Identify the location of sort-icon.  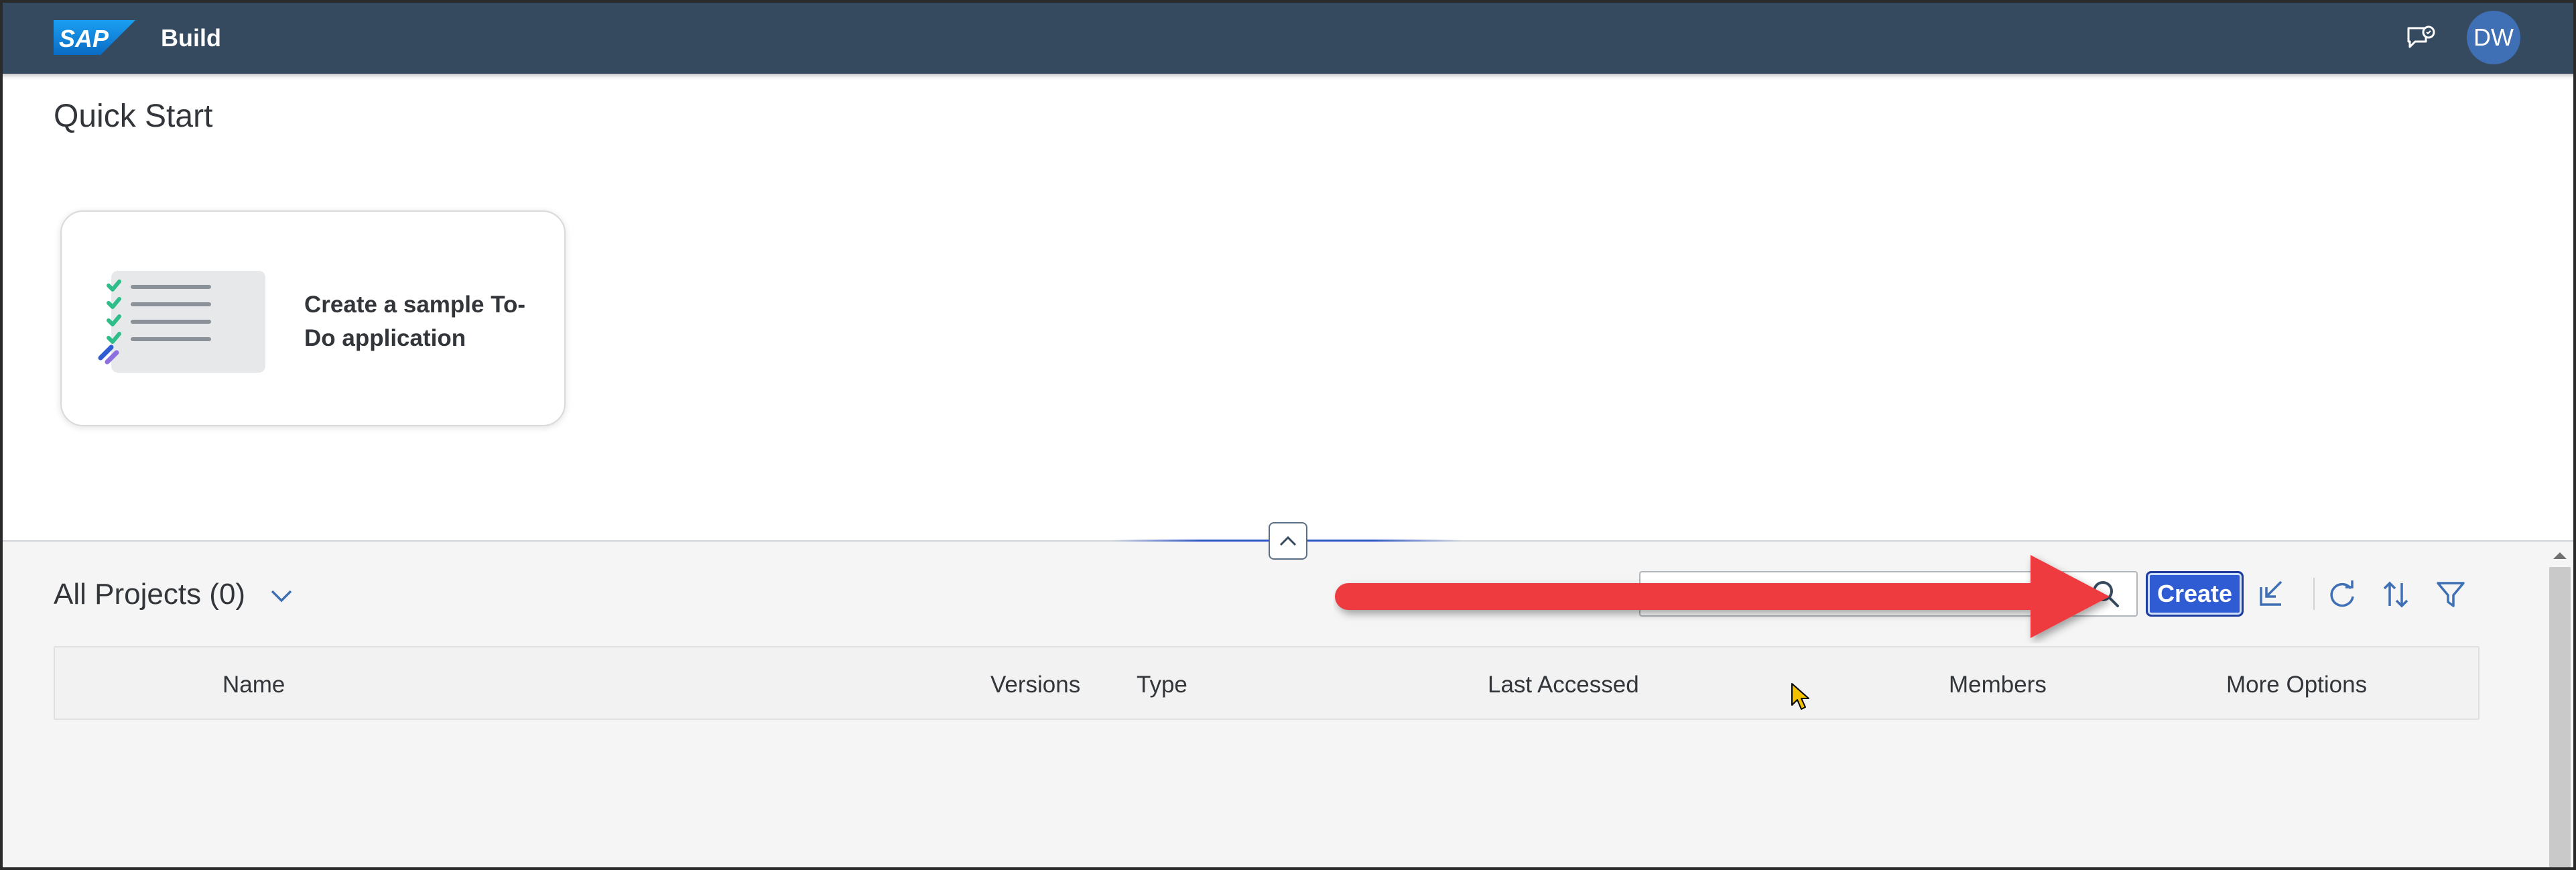
(2395, 594).